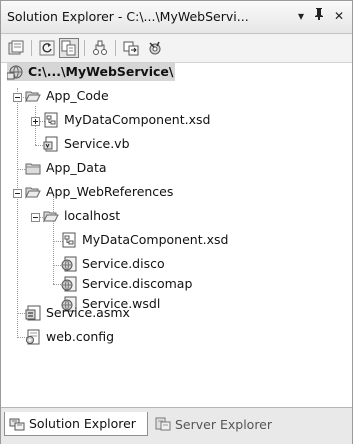 The image size is (353, 444). Describe the element at coordinates (33, 313) in the screenshot. I see `asmx-file-icon` at that location.